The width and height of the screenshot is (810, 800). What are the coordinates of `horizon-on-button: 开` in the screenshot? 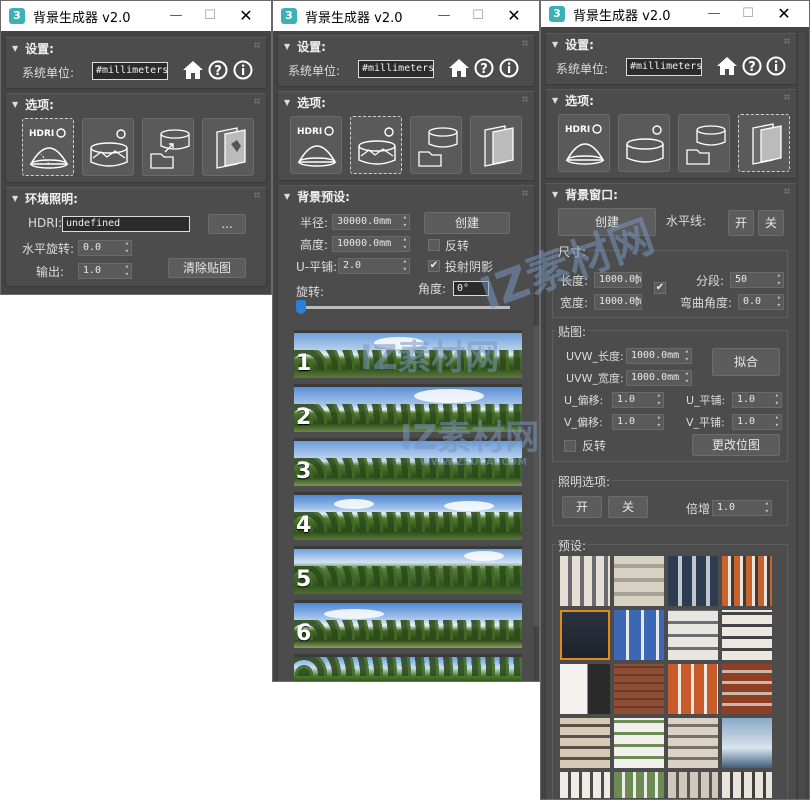 It's located at (741, 223).